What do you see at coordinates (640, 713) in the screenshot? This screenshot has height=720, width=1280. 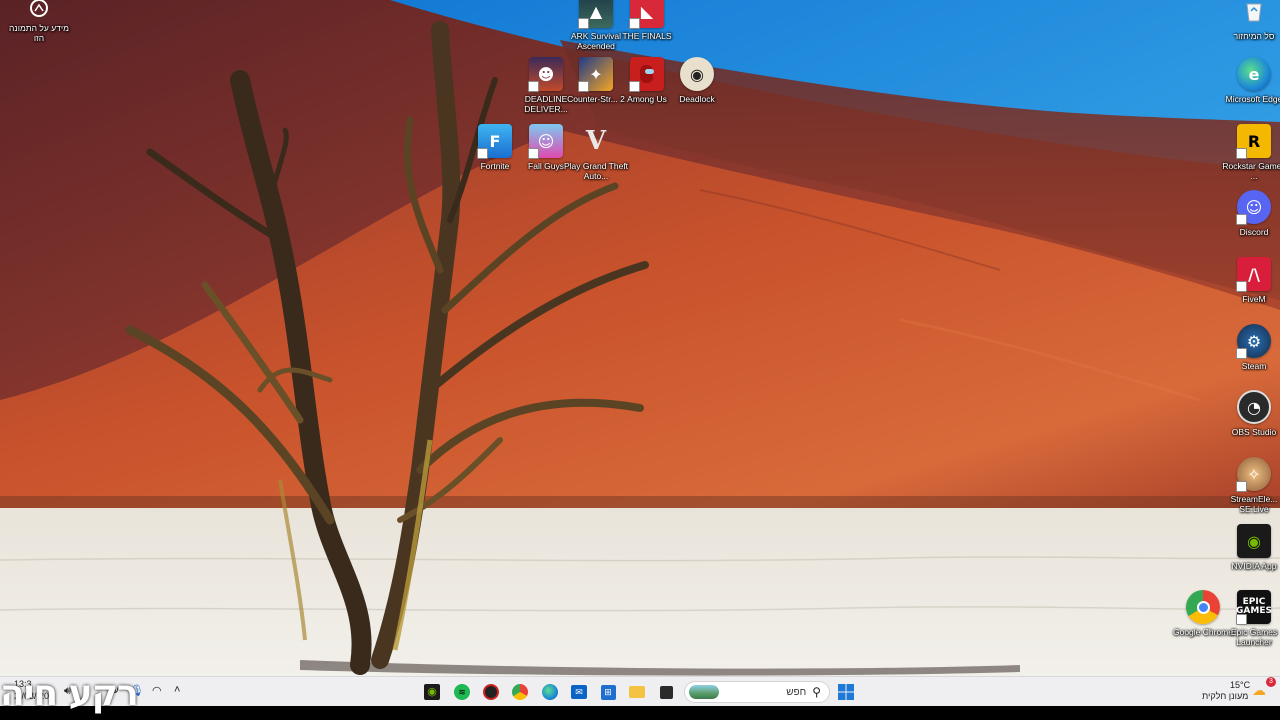 I see `screen-bottom-edge` at bounding box center [640, 713].